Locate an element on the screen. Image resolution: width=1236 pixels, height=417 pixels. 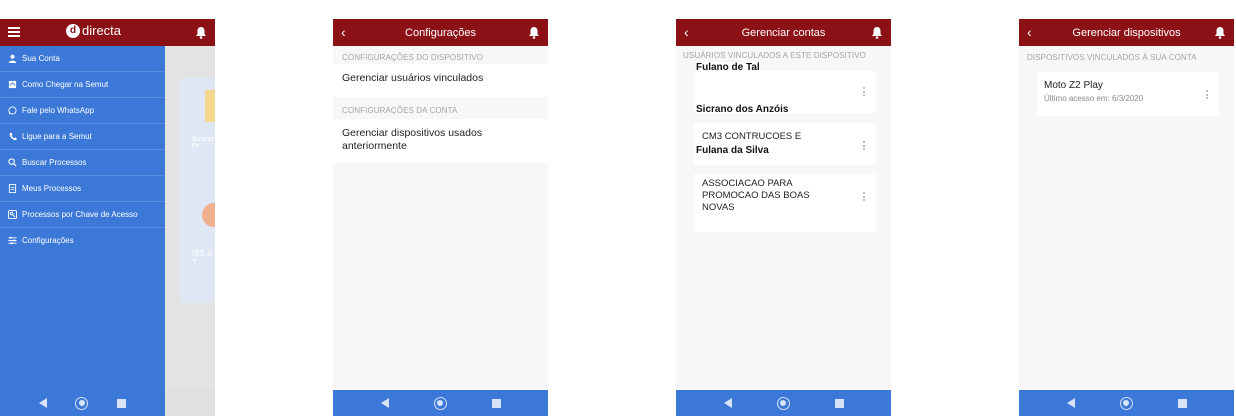
account-item: CM3 CONTRUCOES E is located at coordinates (785, 144).